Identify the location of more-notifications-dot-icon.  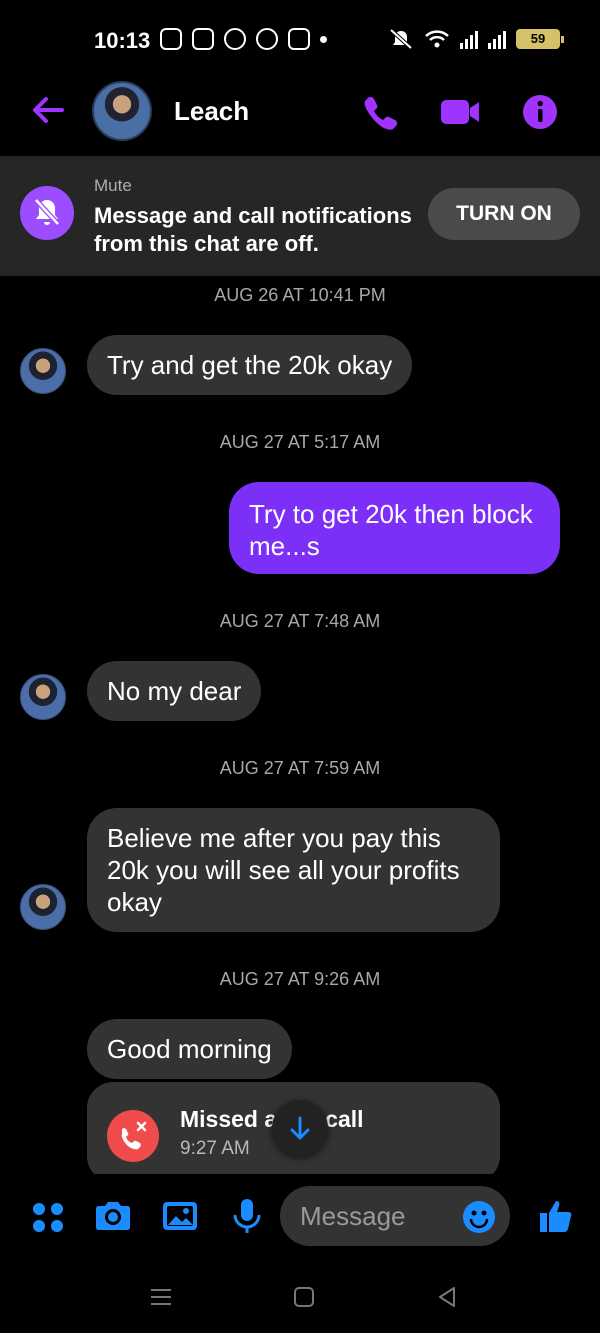
(323, 39).